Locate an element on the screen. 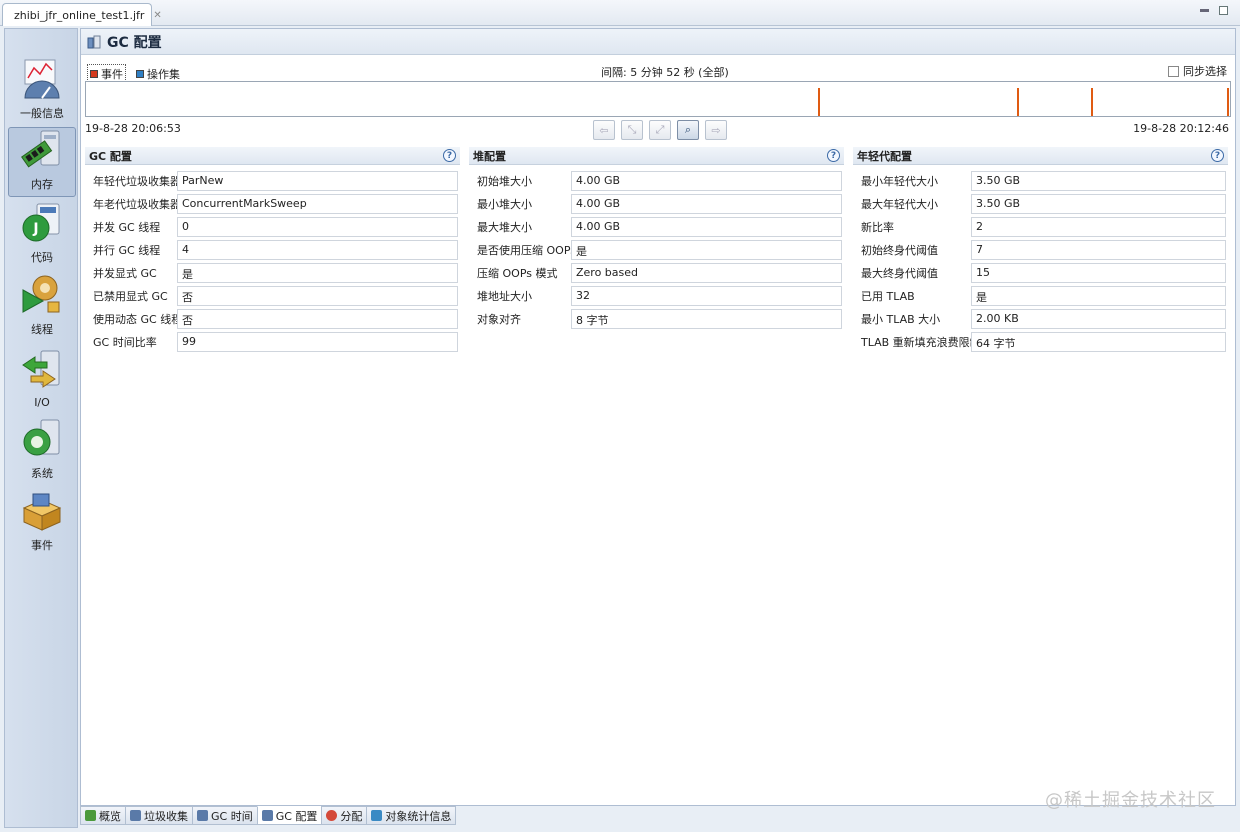 The image size is (1240, 832). tab-label: 对象统计信息 is located at coordinates (418, 816).